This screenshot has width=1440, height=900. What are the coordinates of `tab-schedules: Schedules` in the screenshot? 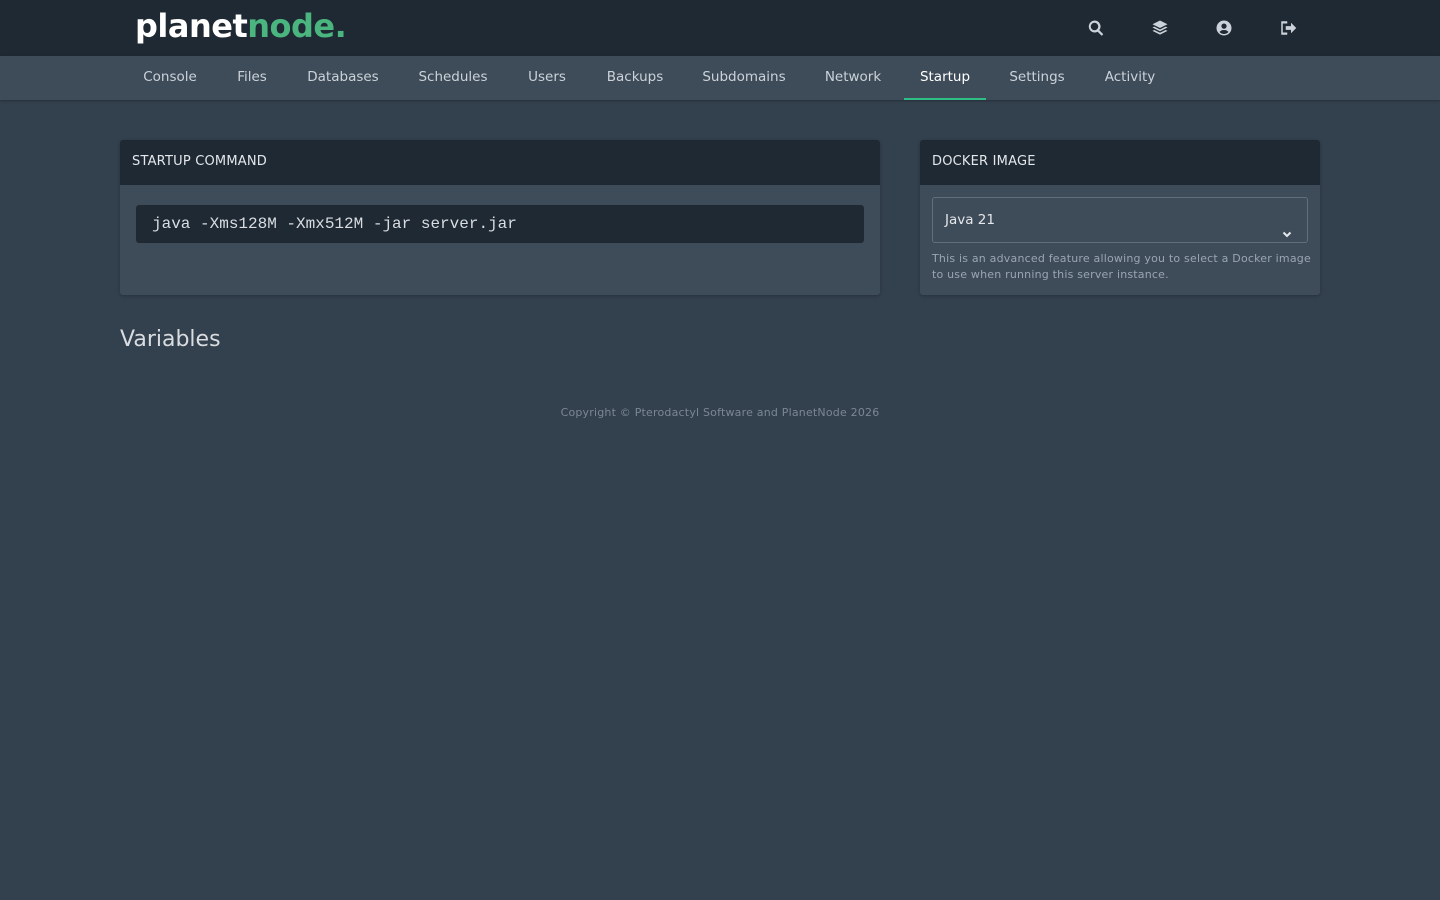 It's located at (453, 78).